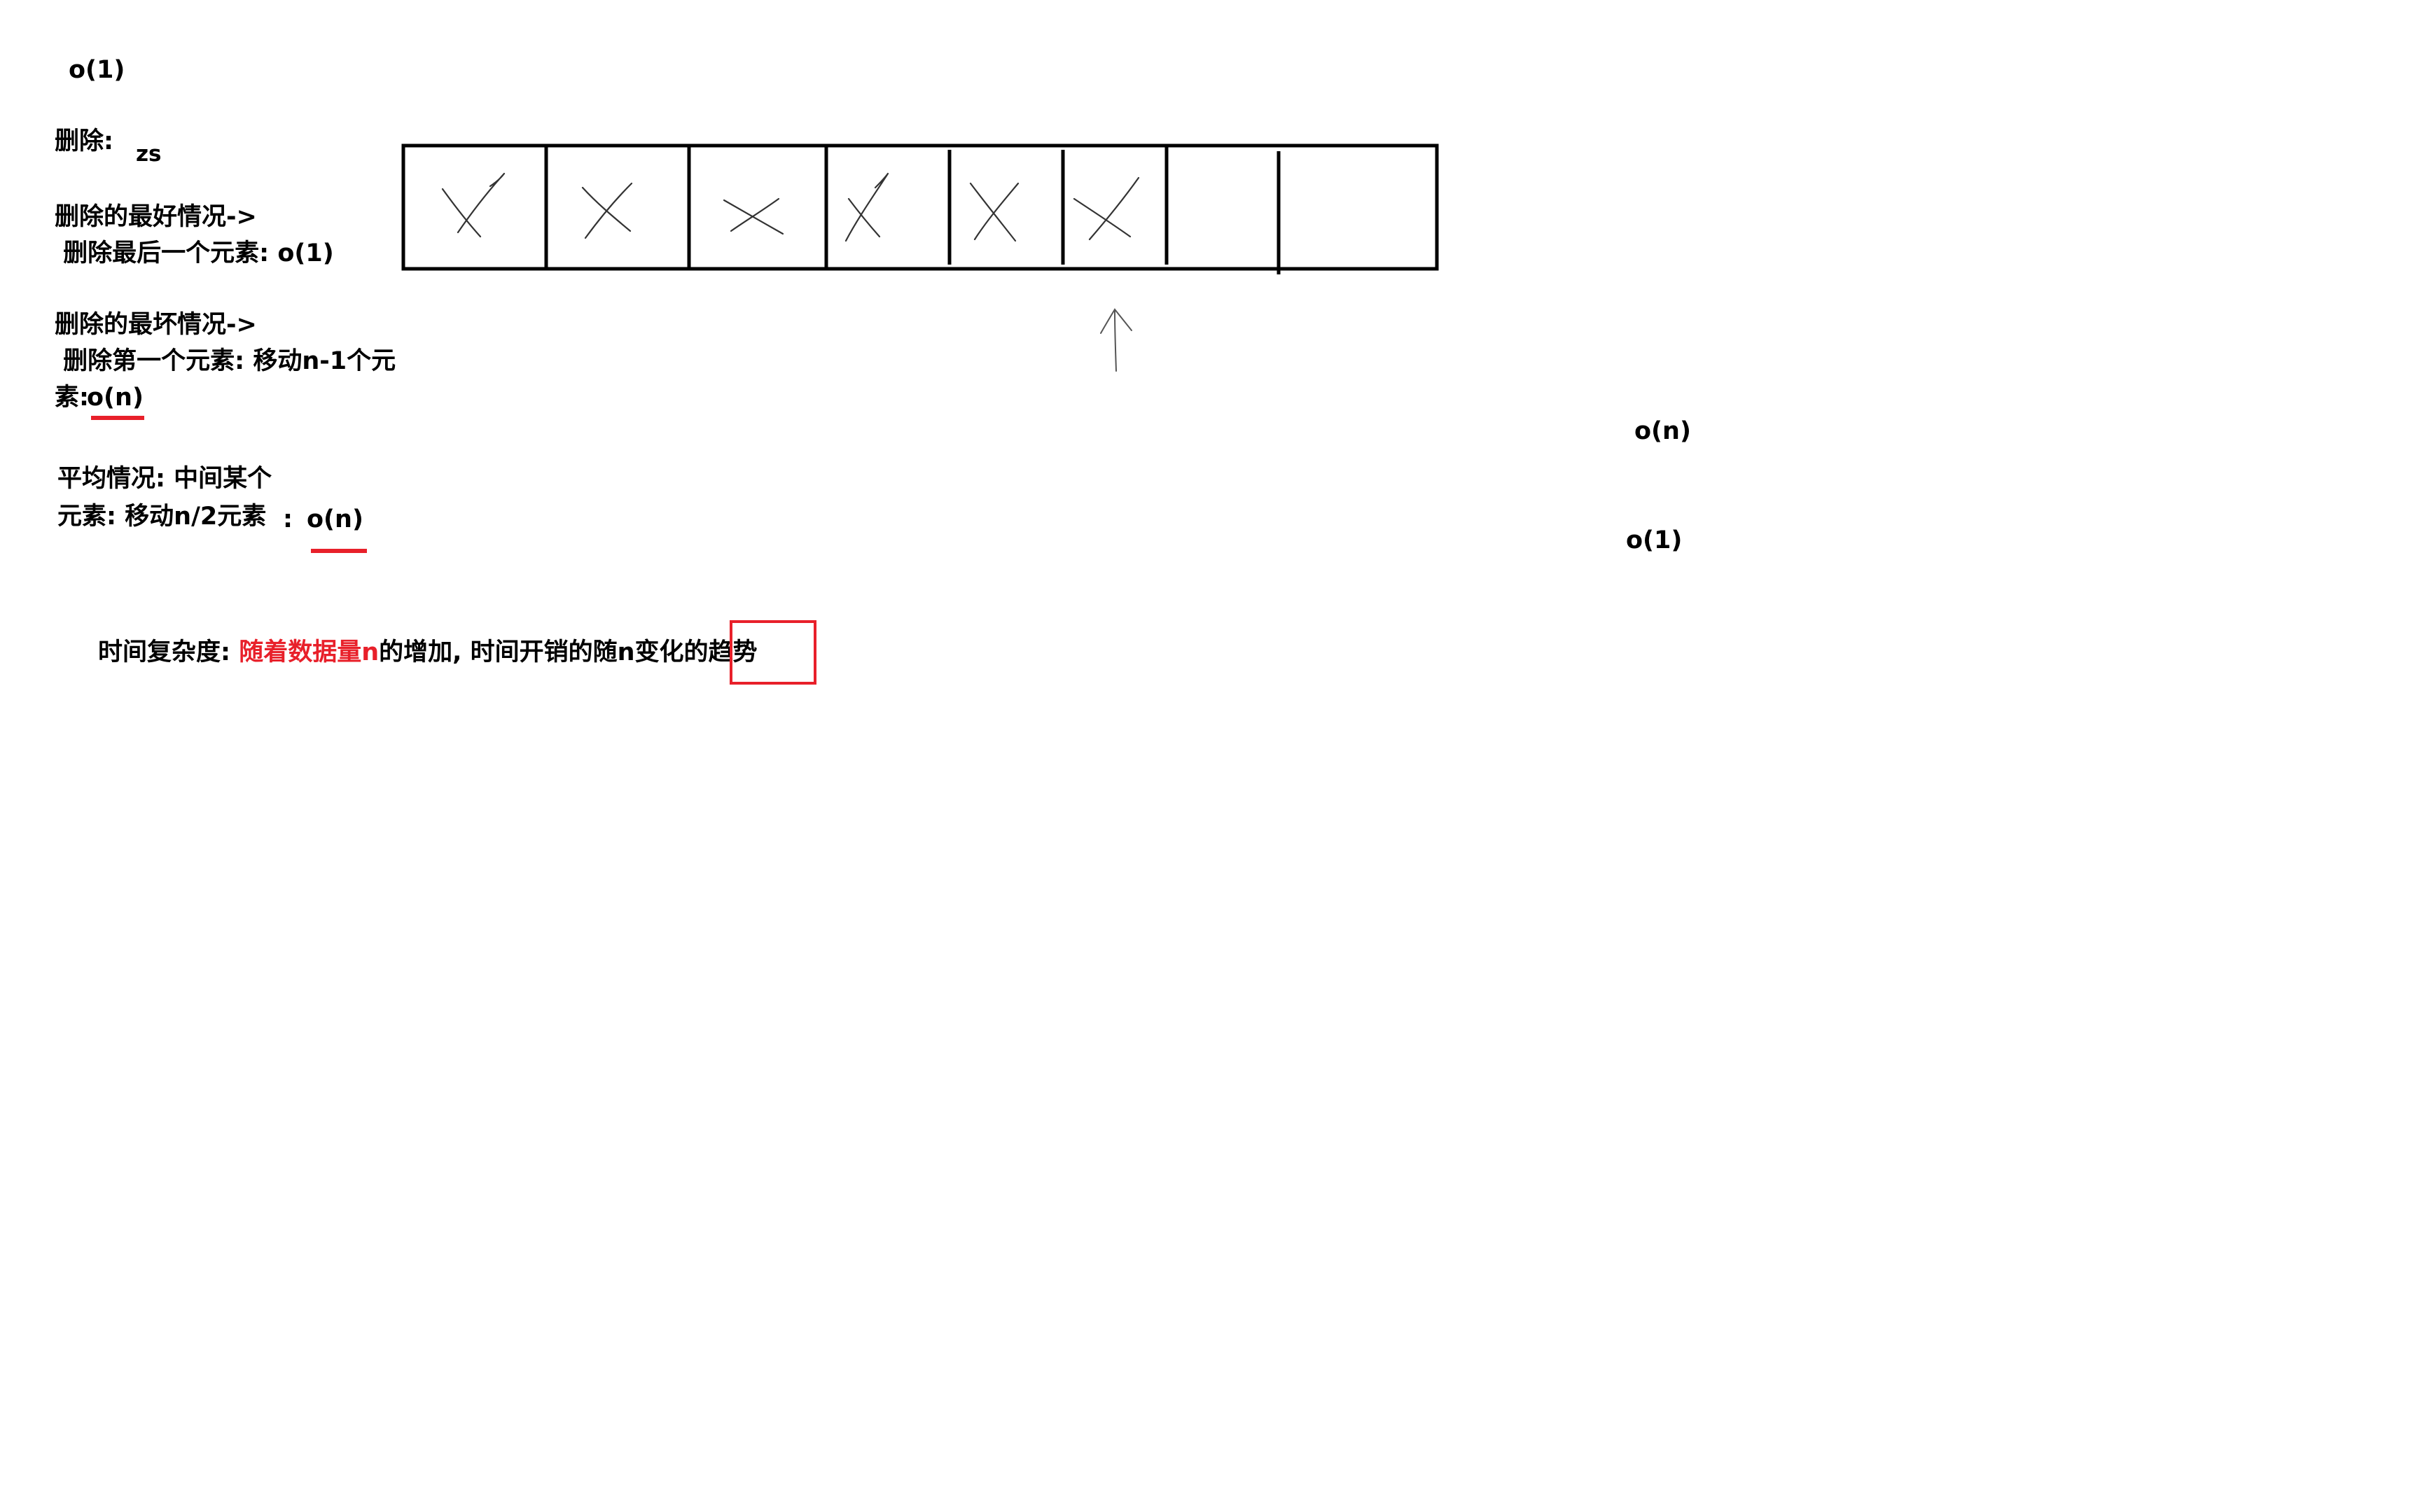 The width and height of the screenshot is (2420, 1512). I want to click on up-arrow-head, so click(1116, 321).